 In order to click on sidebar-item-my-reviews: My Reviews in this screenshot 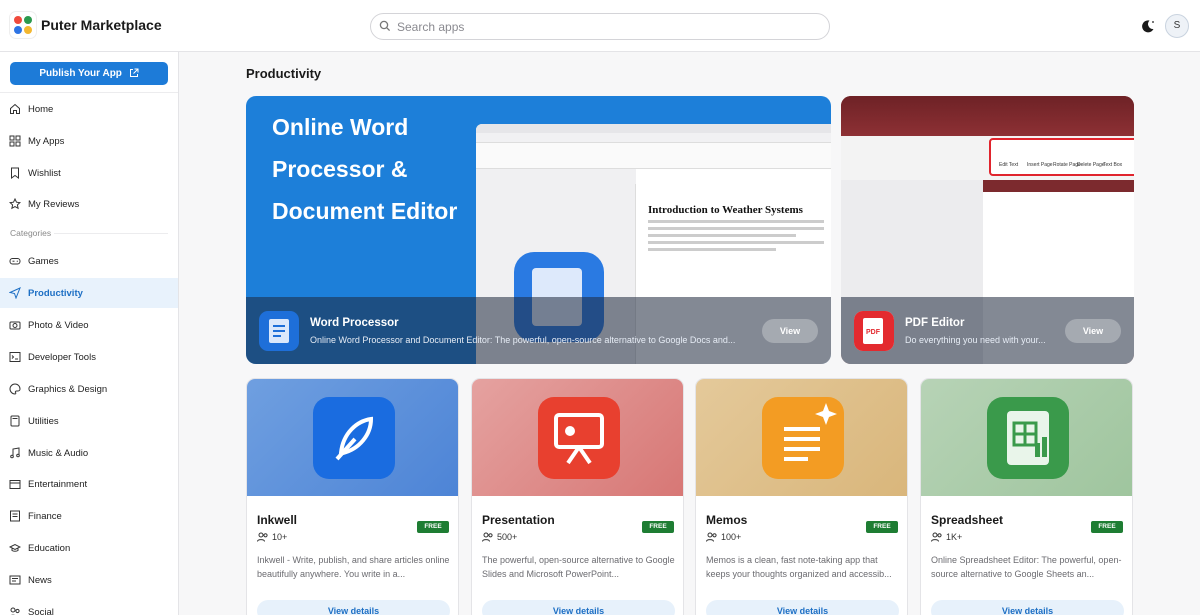, I will do `click(89, 204)`.